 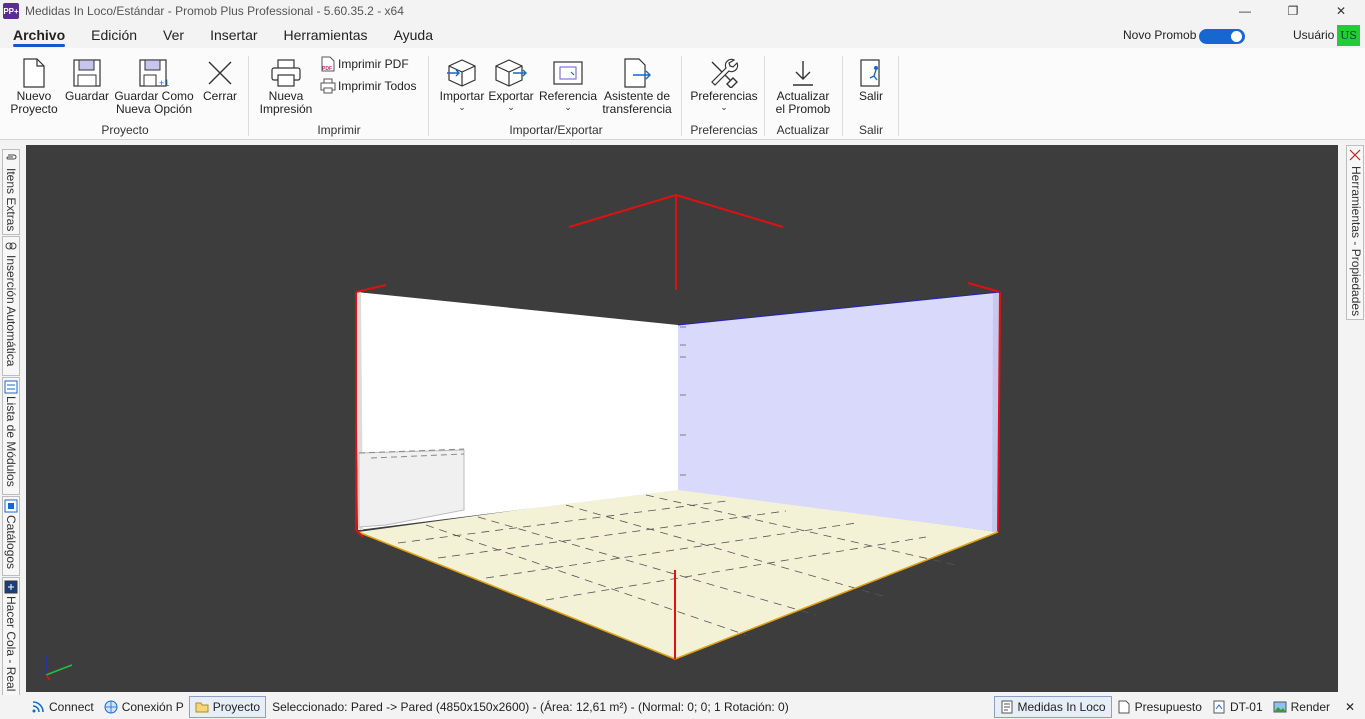 I want to click on presupuesto-label: Presupuesto, so click(x=1168, y=707).